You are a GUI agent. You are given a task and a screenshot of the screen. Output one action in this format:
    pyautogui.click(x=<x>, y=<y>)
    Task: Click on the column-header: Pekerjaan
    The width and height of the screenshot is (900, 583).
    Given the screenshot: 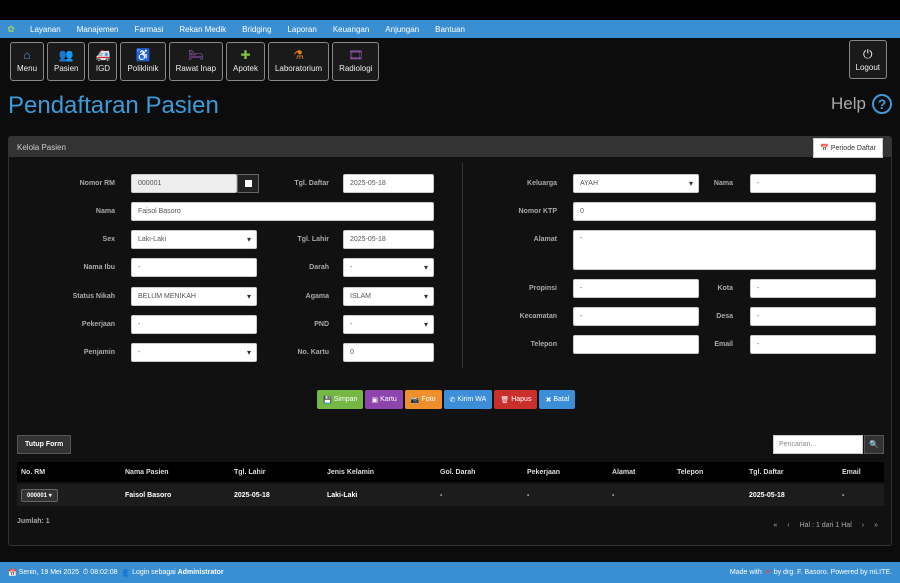 What is the action you would take?
    pyautogui.click(x=543, y=472)
    